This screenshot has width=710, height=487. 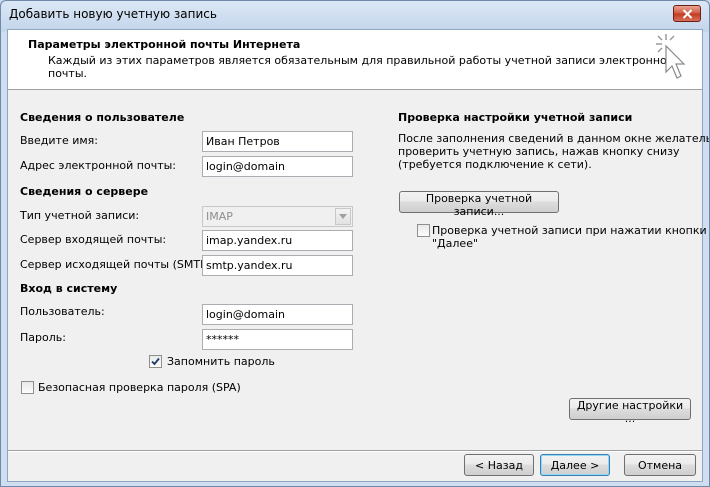 I want to click on remember-password-checkbox, so click(x=155, y=361).